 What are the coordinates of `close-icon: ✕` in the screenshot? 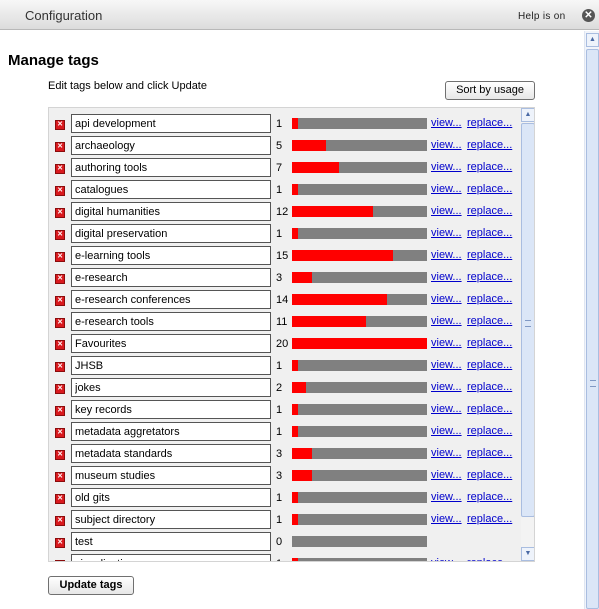 It's located at (588, 15).